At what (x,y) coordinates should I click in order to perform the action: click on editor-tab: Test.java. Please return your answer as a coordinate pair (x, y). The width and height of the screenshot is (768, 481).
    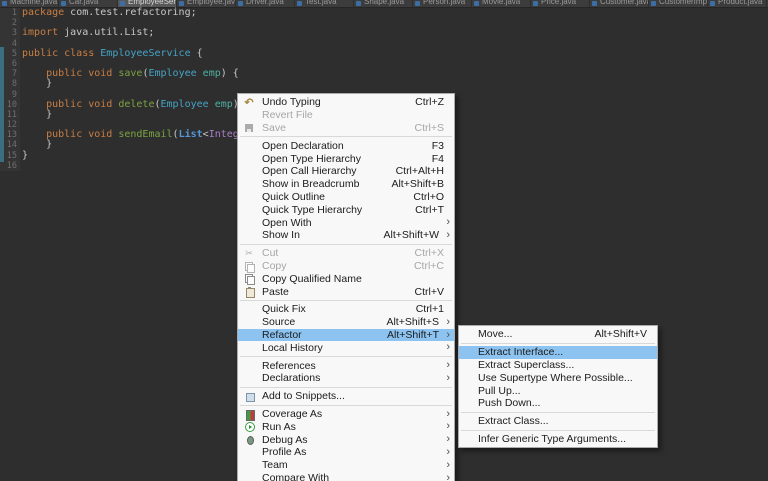
    Looking at the image, I should click on (324, 3).